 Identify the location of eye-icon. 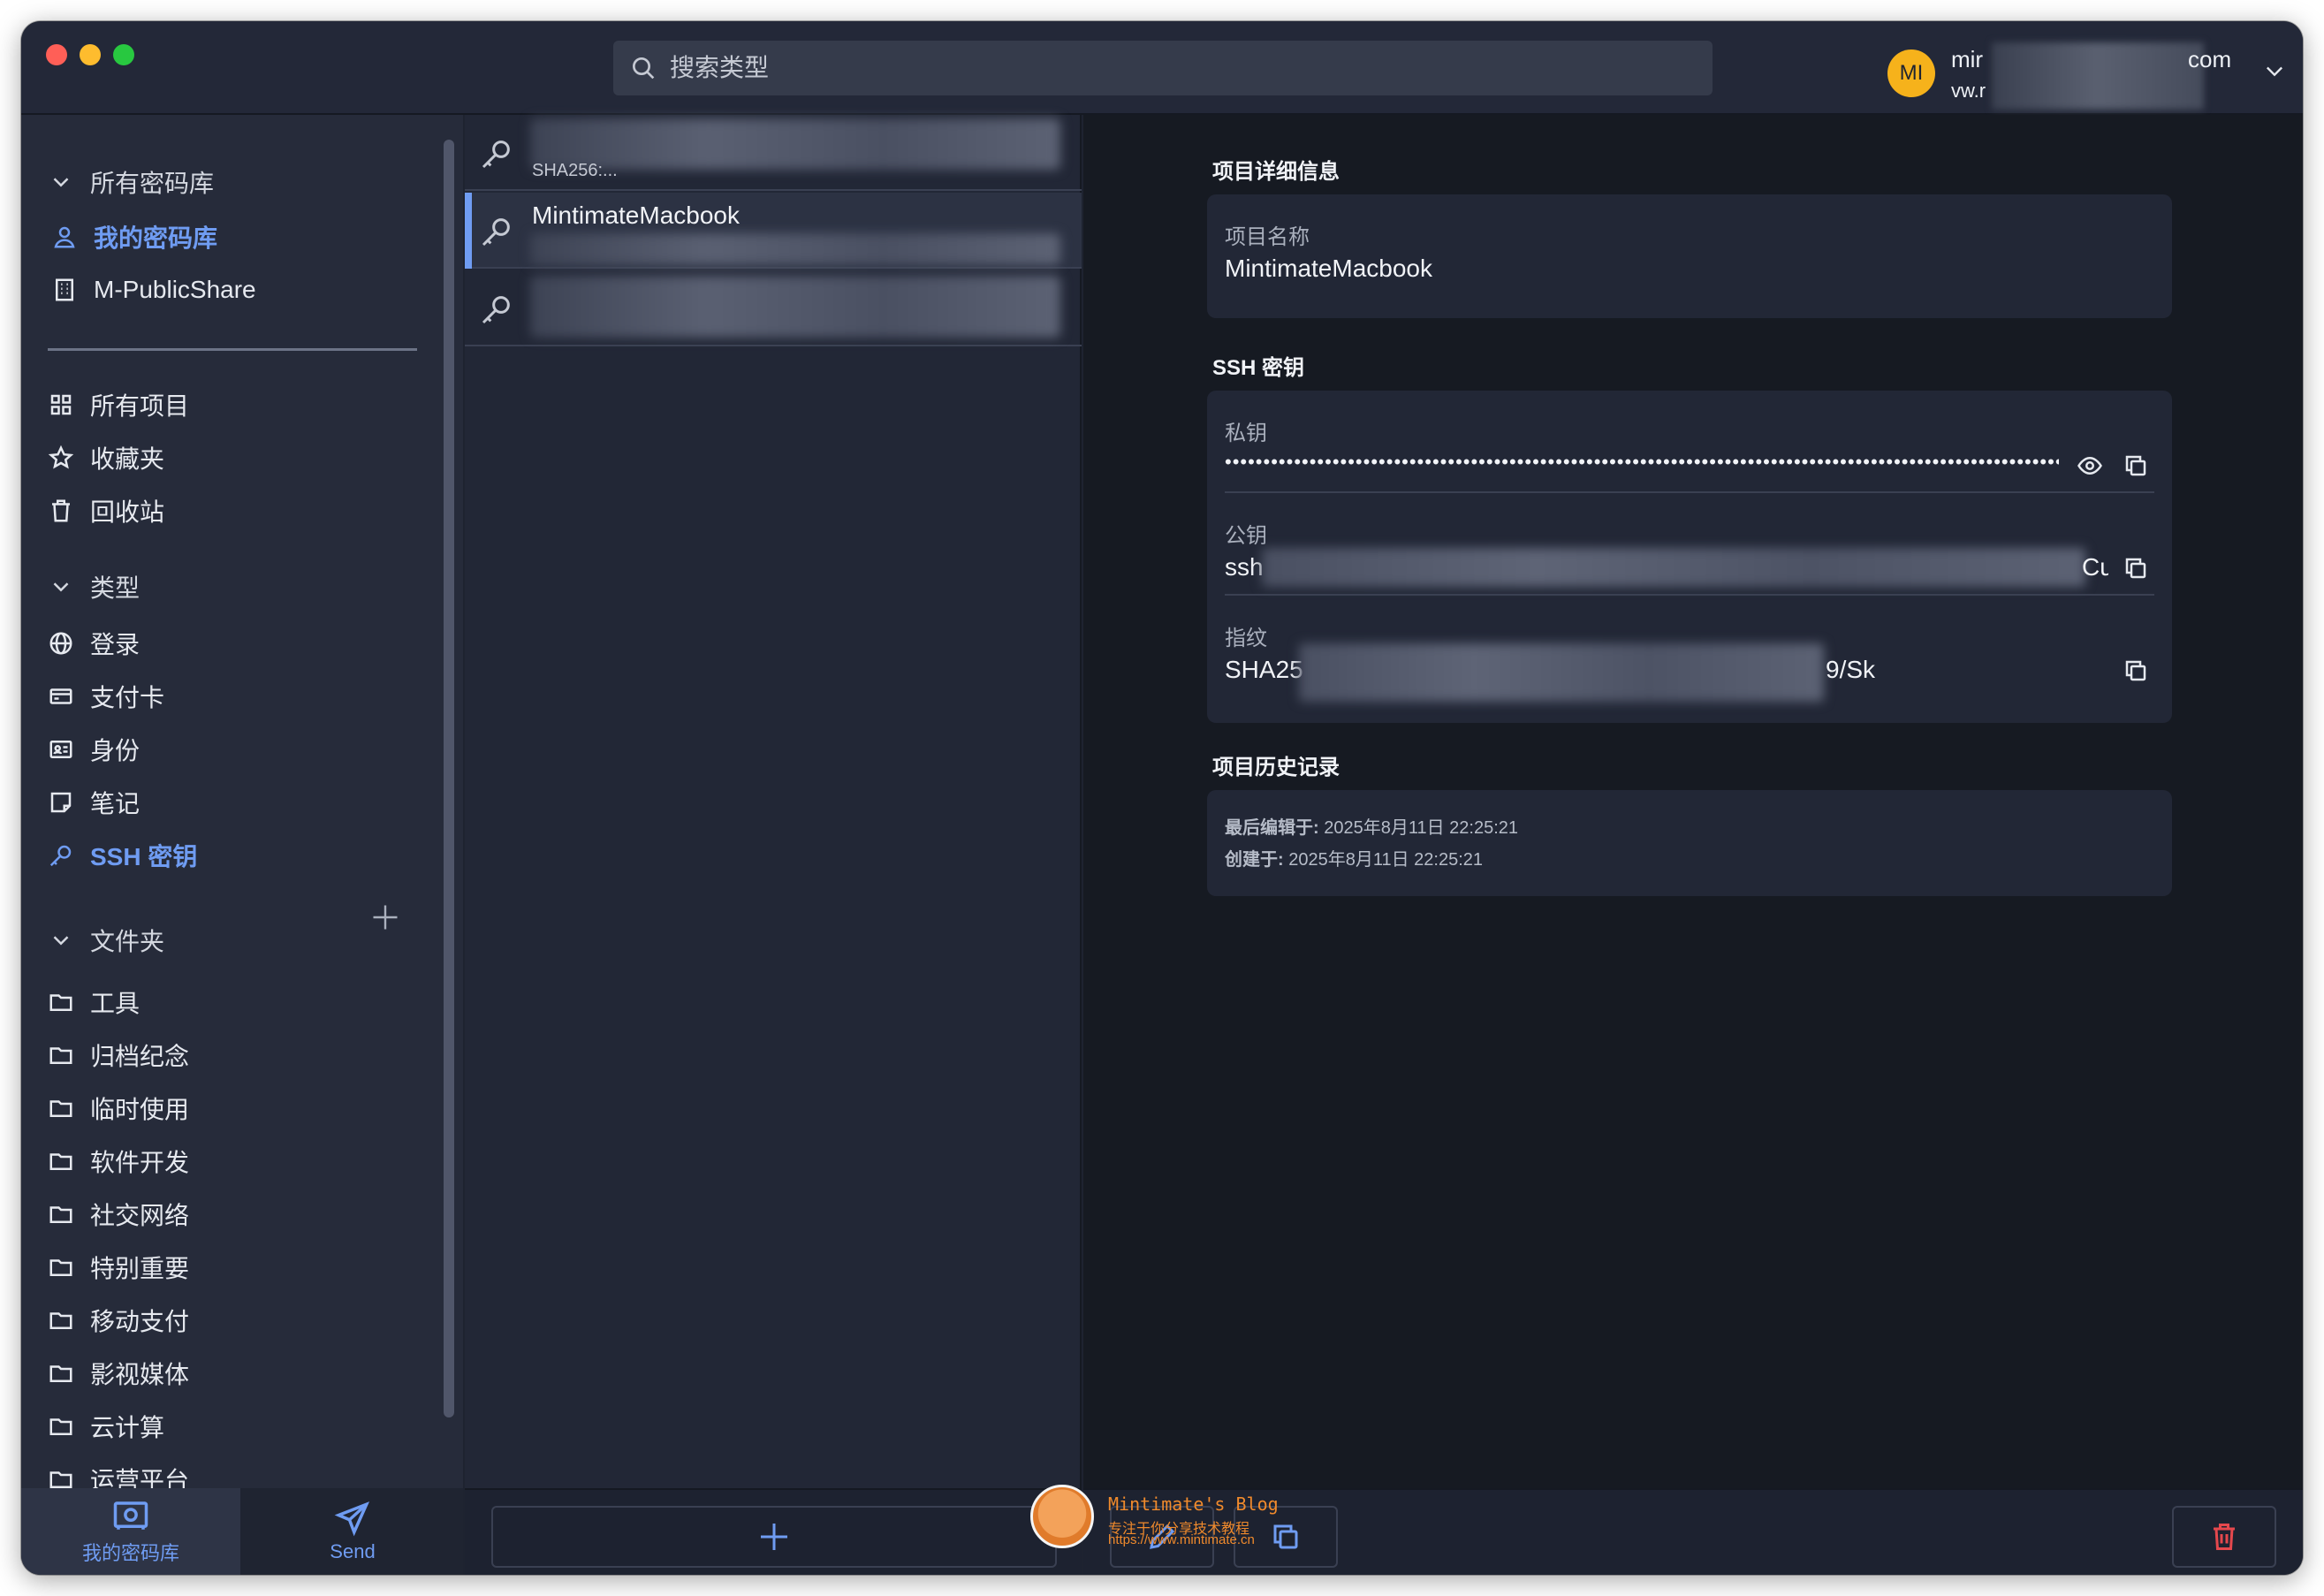
(2090, 465).